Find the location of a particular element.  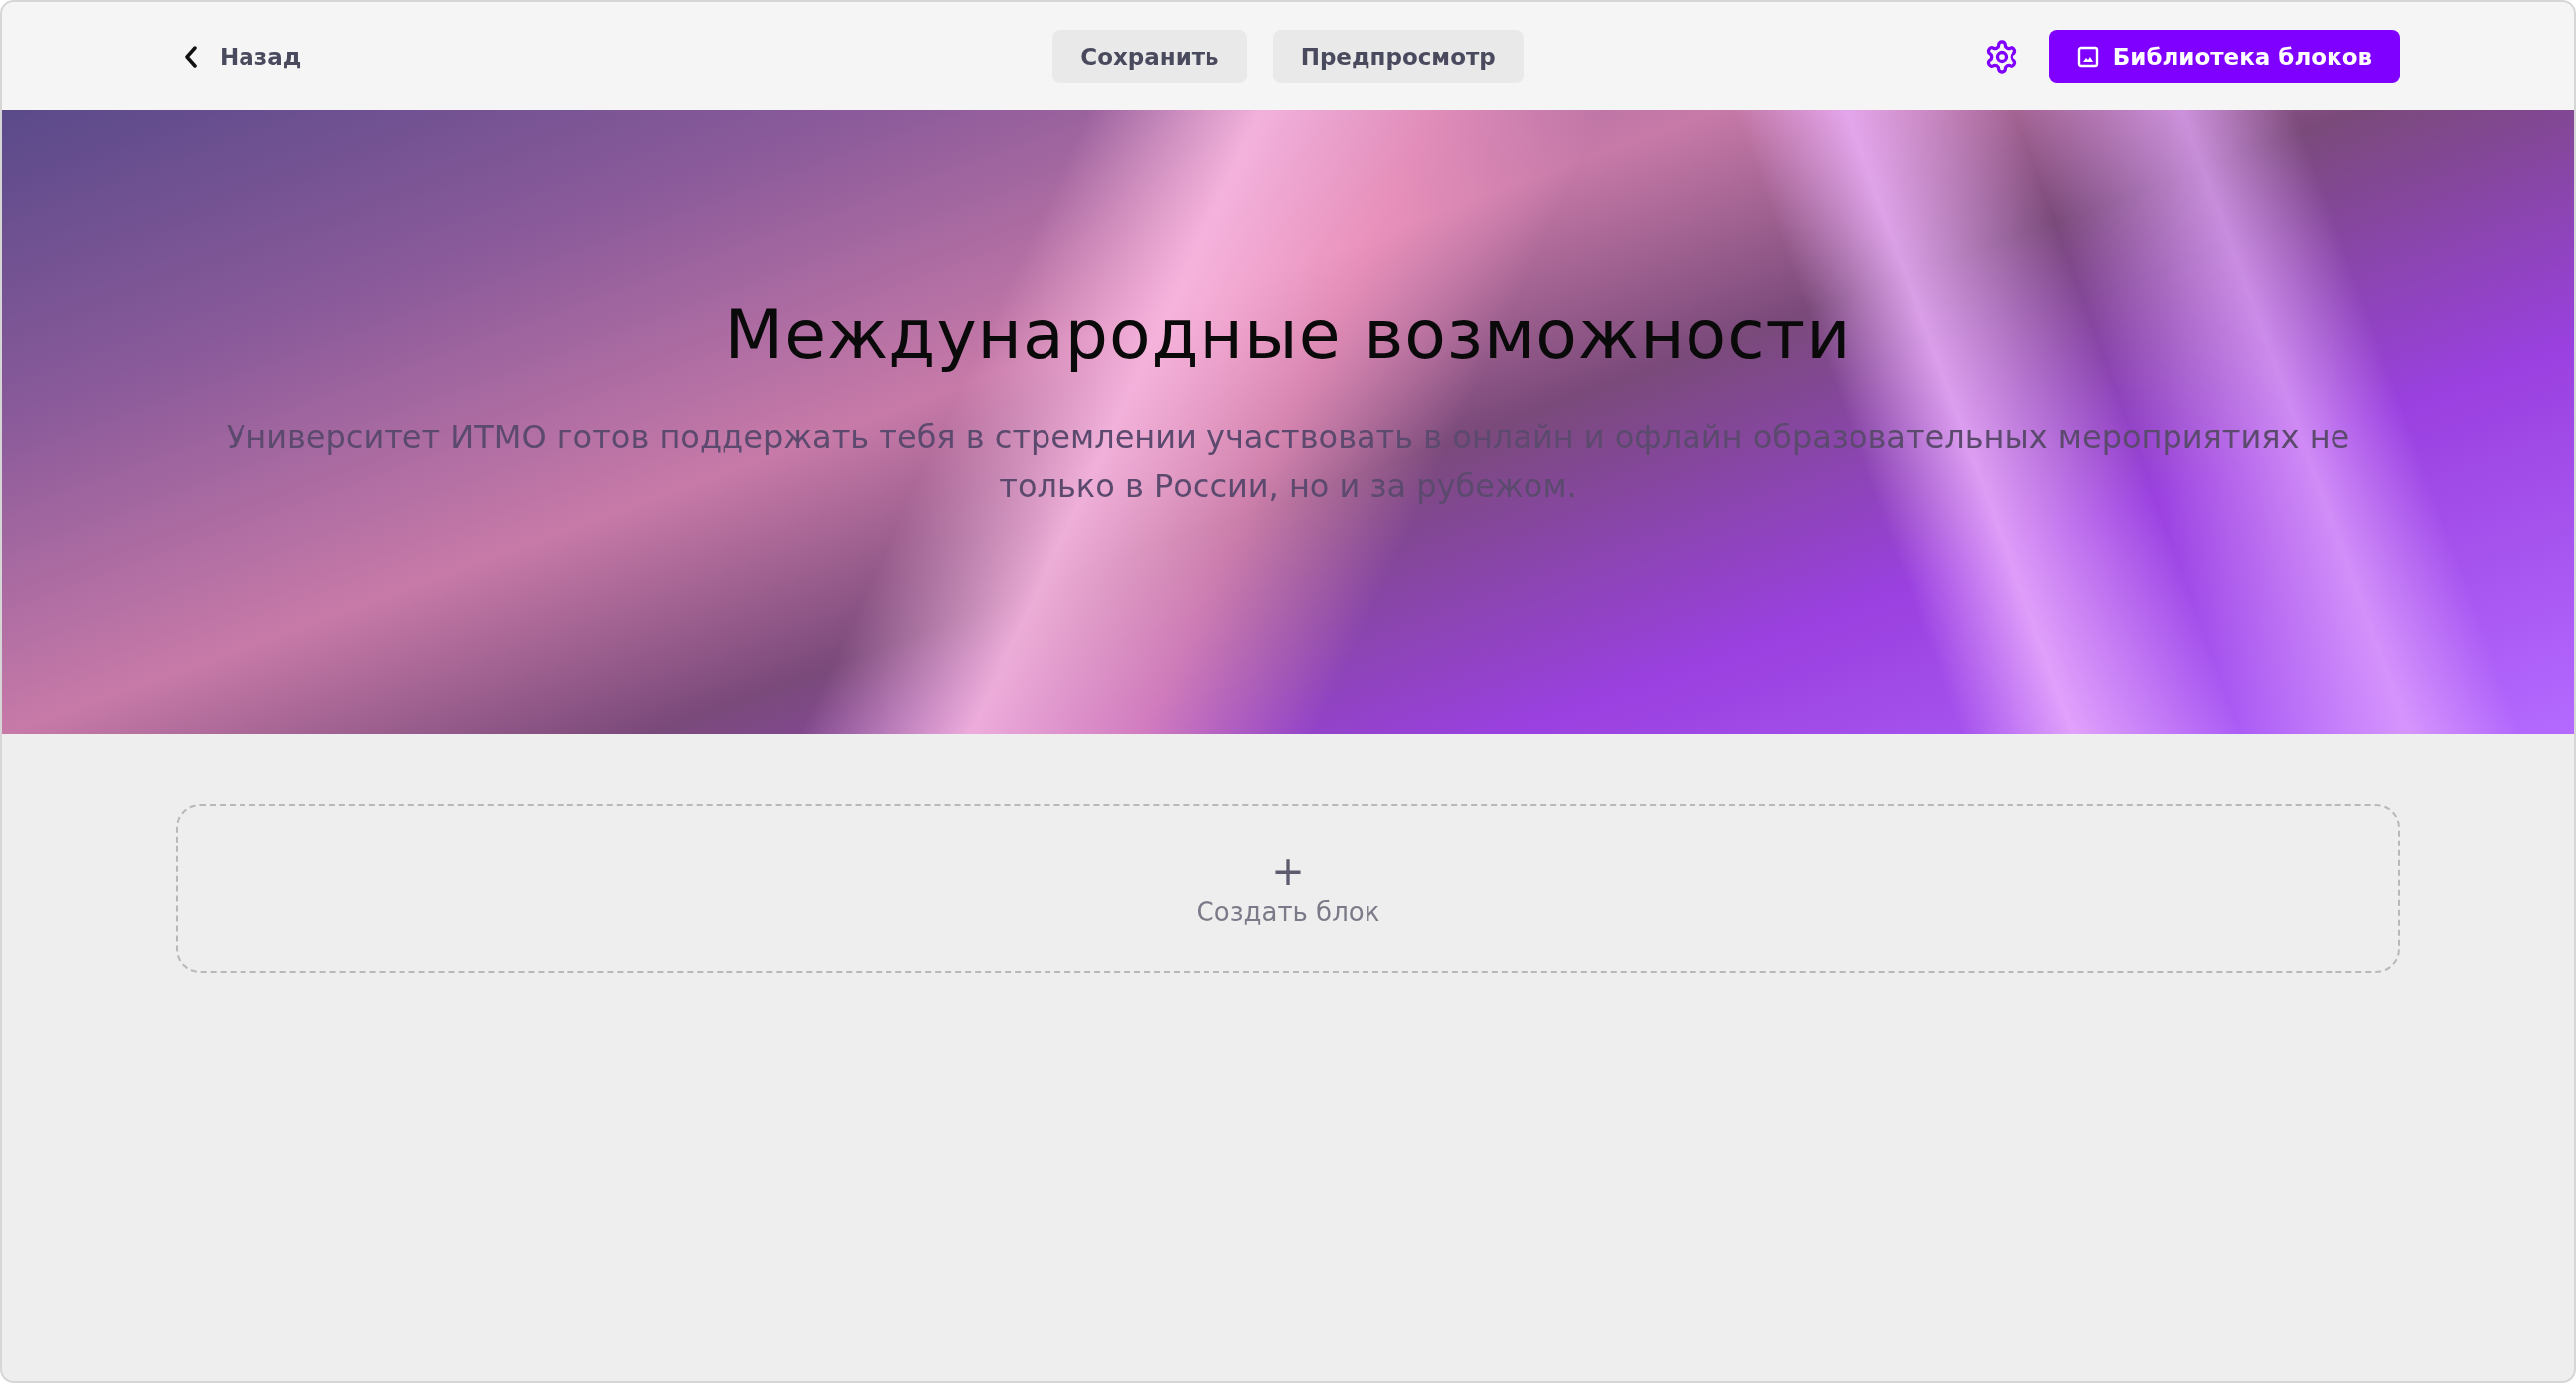

plus-icon: + is located at coordinates (1288, 871).